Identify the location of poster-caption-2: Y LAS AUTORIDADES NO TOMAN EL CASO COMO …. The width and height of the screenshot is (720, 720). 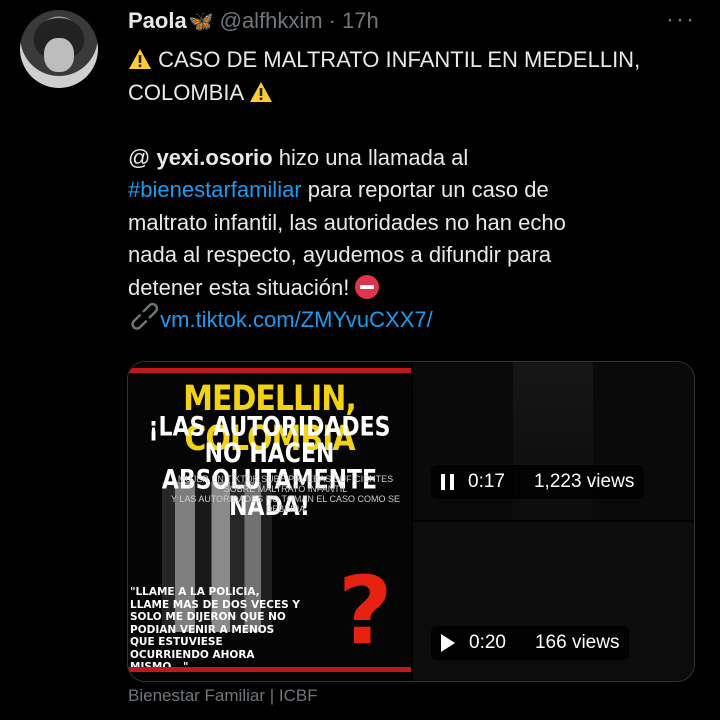
(285, 504).